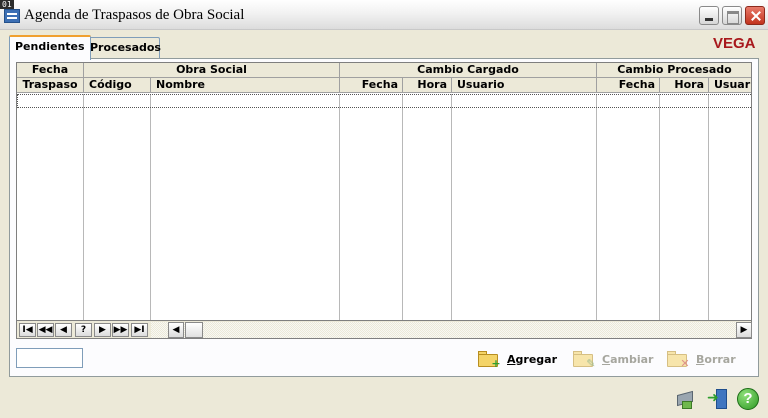 The height and width of the screenshot is (418, 768). Describe the element at coordinates (732, 15) in the screenshot. I see `maximize-button` at that location.